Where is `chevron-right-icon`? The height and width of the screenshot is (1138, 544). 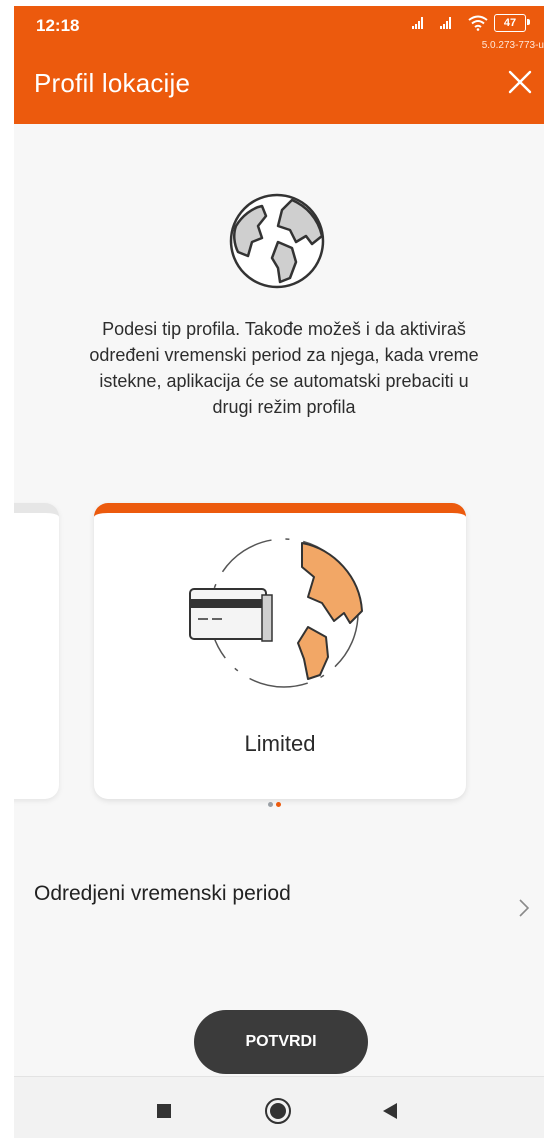 chevron-right-icon is located at coordinates (524, 908).